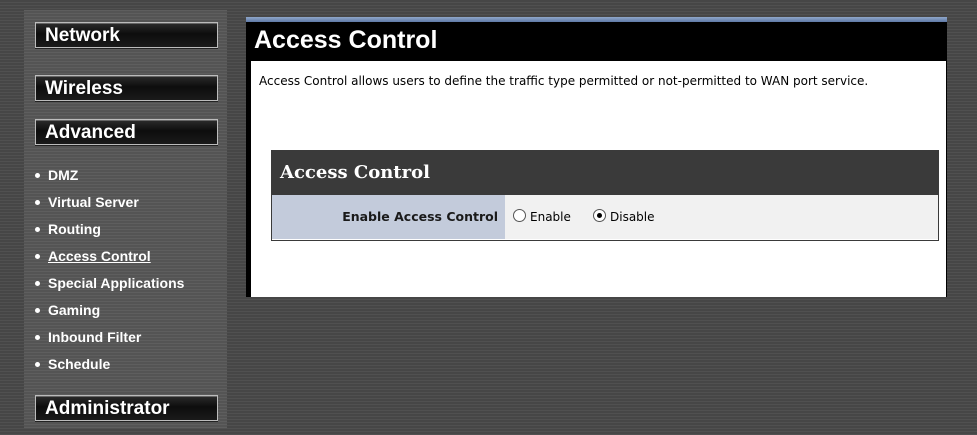 This screenshot has height=435, width=977. I want to click on disable-radio-button, so click(599, 215).